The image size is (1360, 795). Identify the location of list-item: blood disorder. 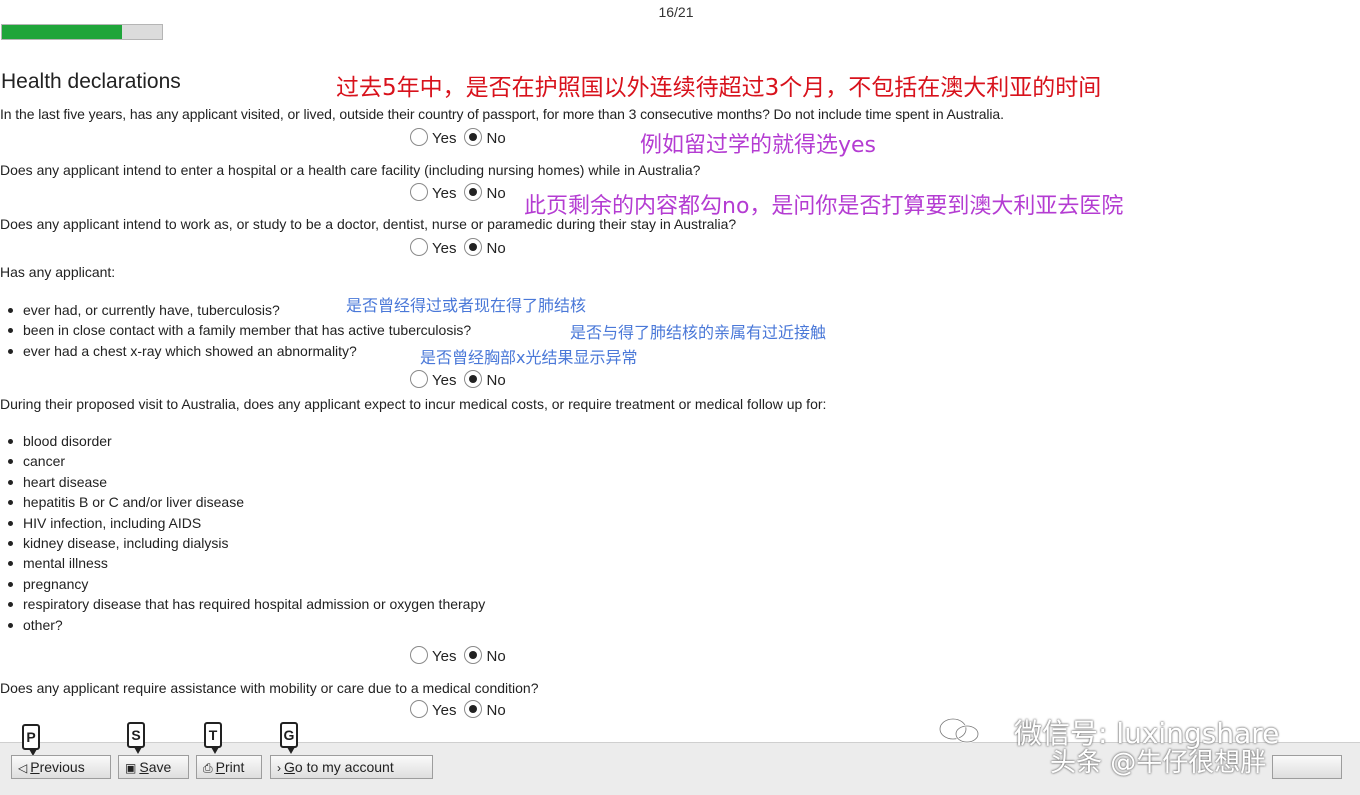
(242, 441).